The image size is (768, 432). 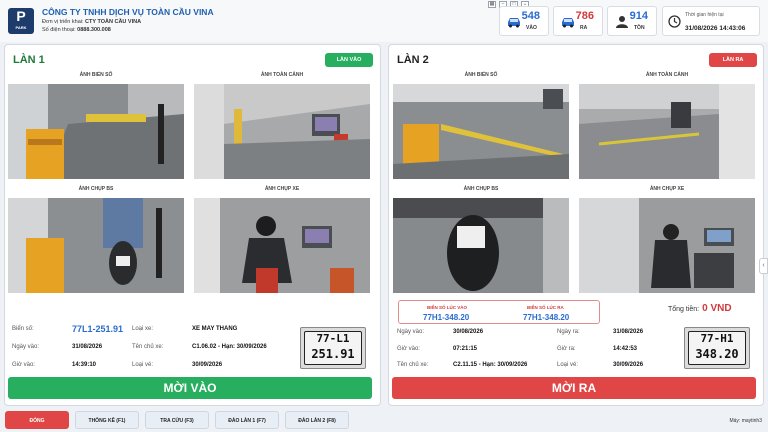 I want to click on total-value: 0 VND, so click(x=717, y=308).